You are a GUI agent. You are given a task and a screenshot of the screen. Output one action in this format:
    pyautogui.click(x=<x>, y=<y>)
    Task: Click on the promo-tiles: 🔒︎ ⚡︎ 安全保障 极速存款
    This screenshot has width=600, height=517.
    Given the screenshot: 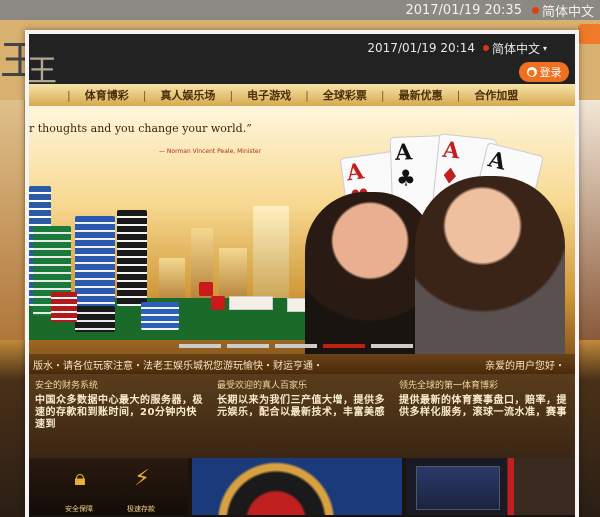 What is the action you would take?
    pyautogui.click(x=302, y=486)
    